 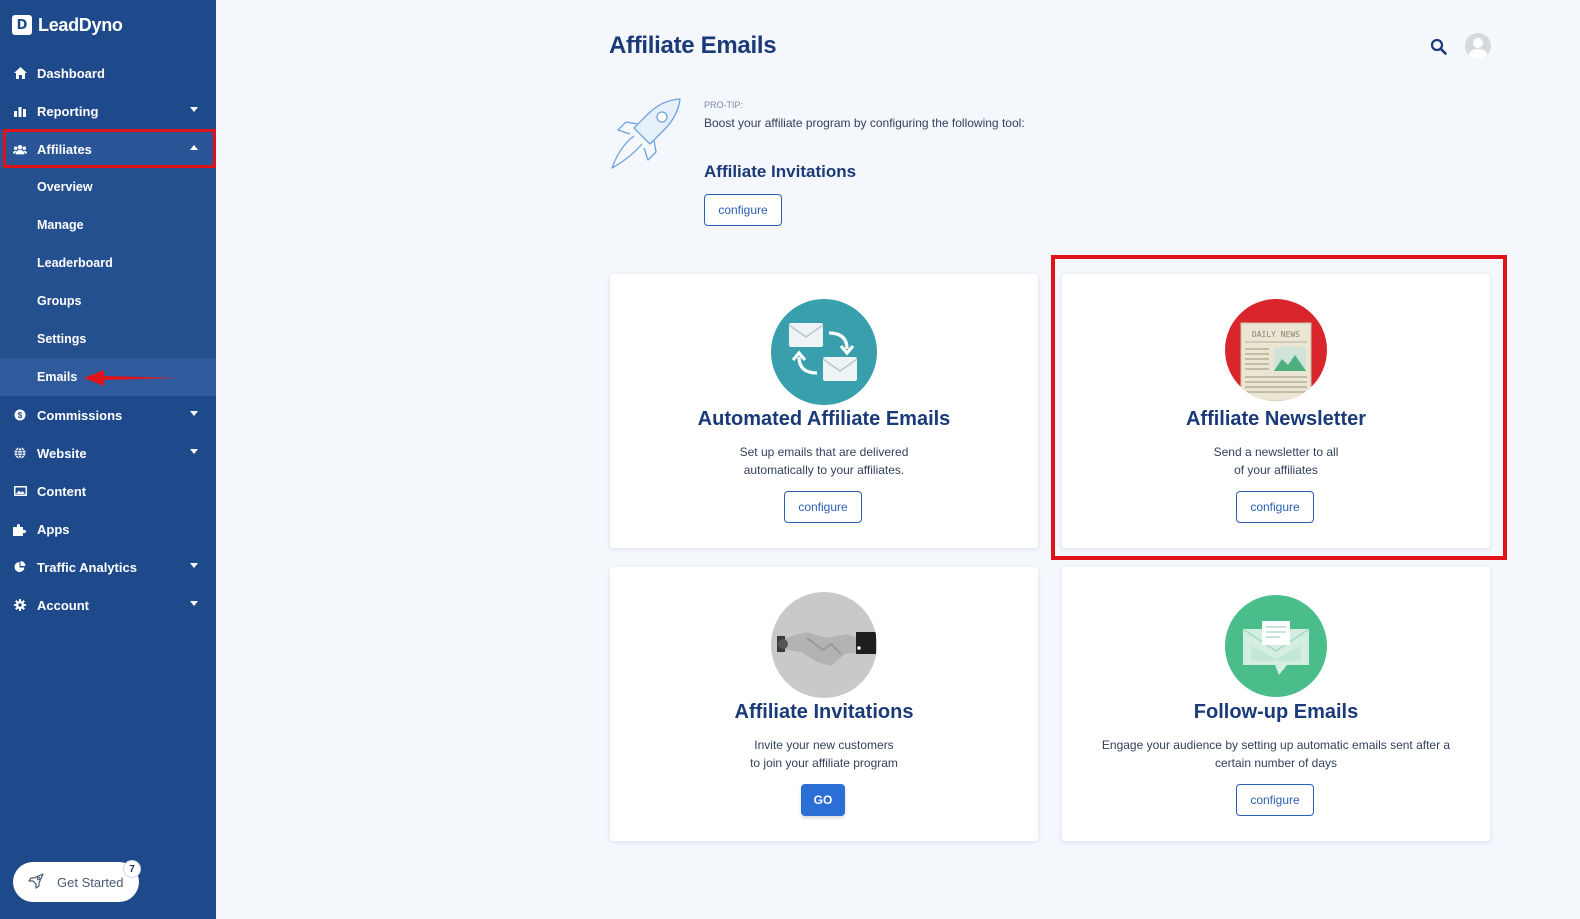 What do you see at coordinates (59, 301) in the screenshot?
I see `sidebar-subitem-label: Groups` at bounding box center [59, 301].